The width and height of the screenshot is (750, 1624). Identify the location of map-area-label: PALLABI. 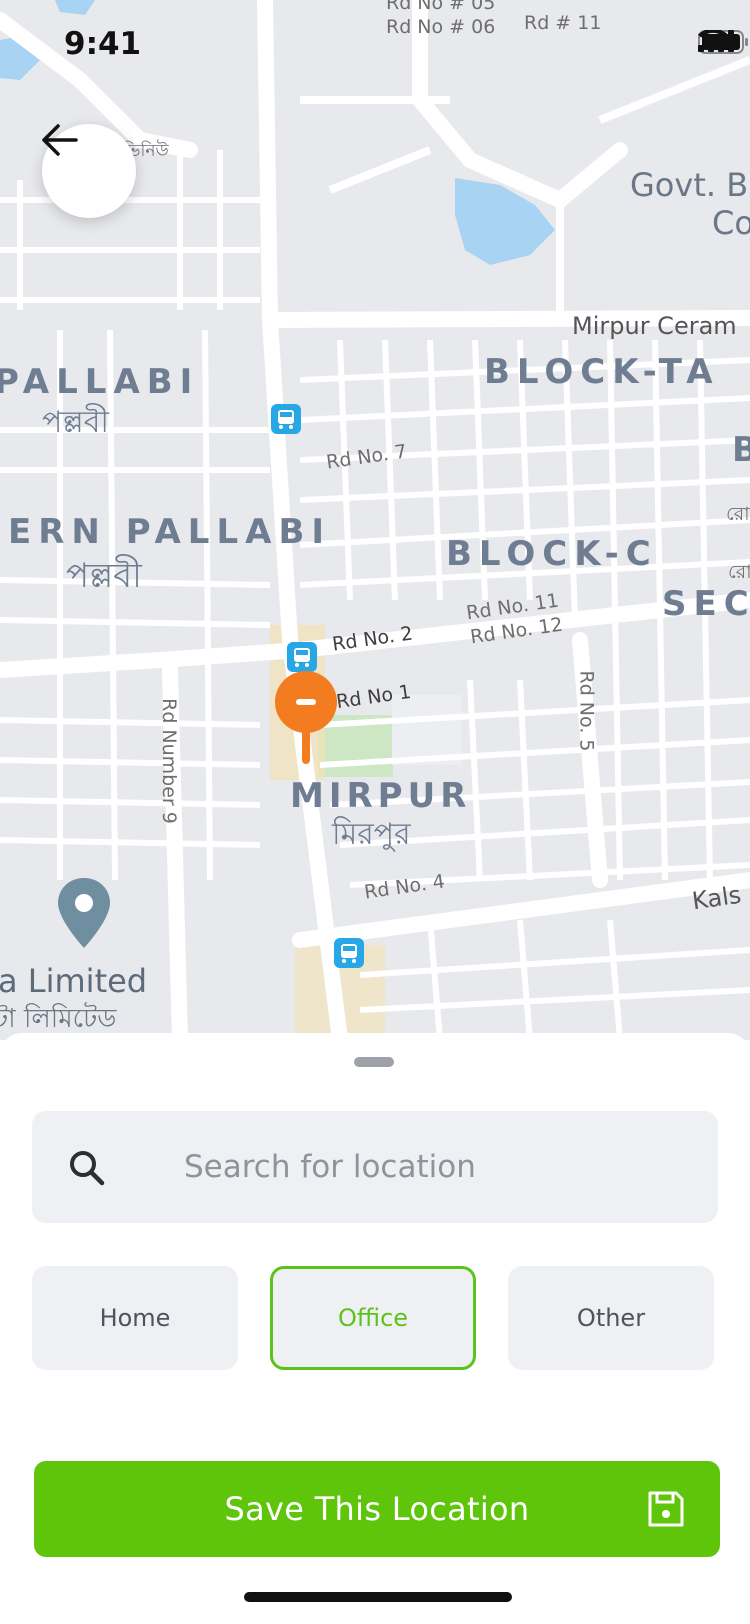
(100, 382).